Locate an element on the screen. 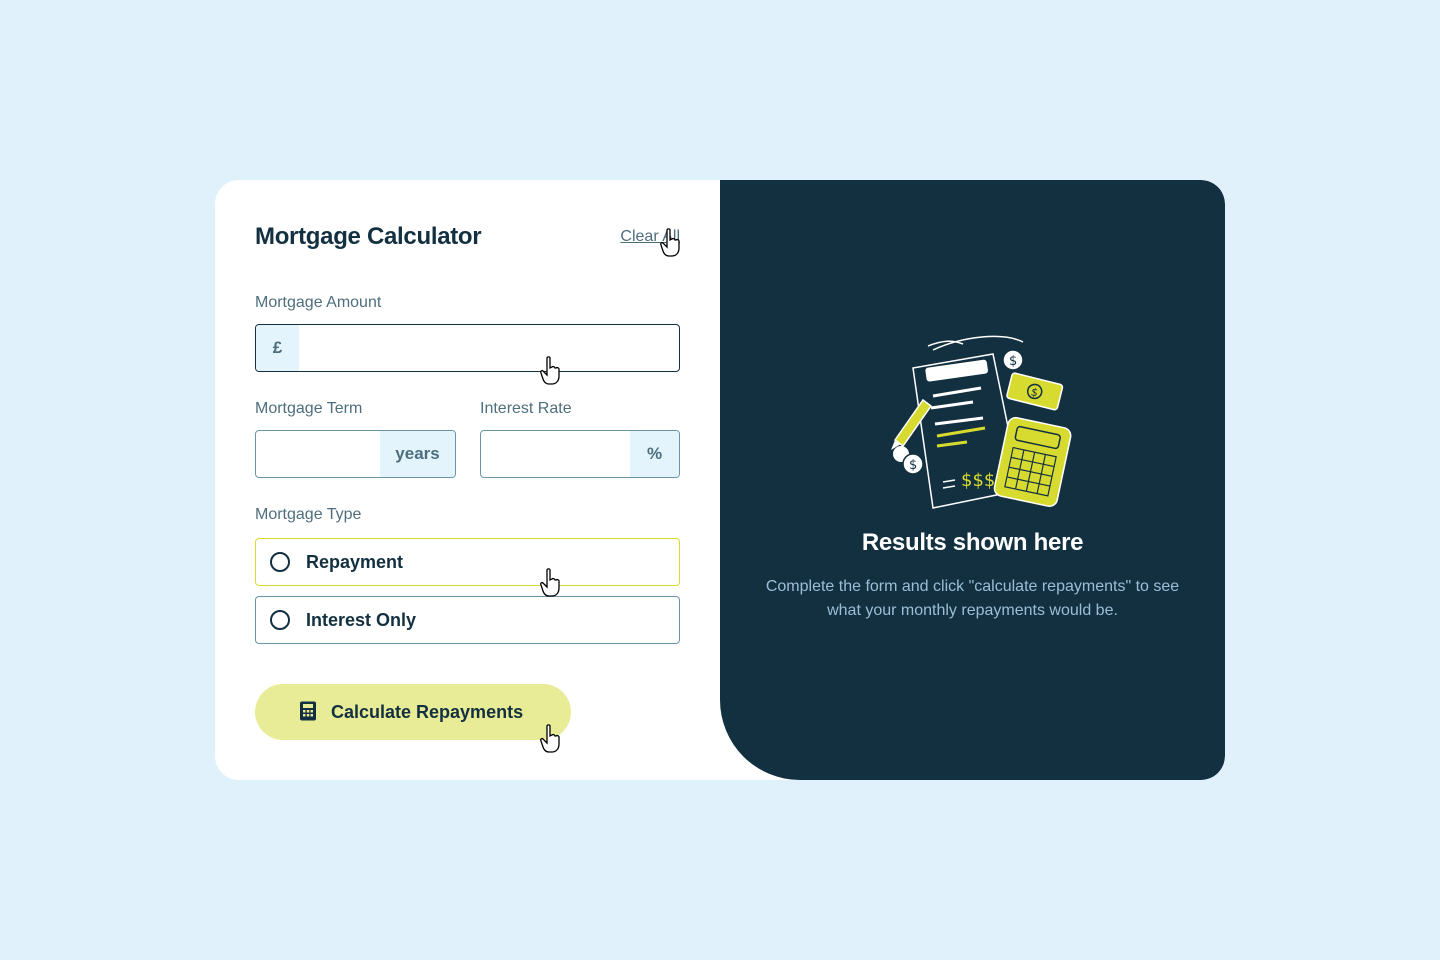  radio-label-repayment: Repayment is located at coordinates (355, 561).